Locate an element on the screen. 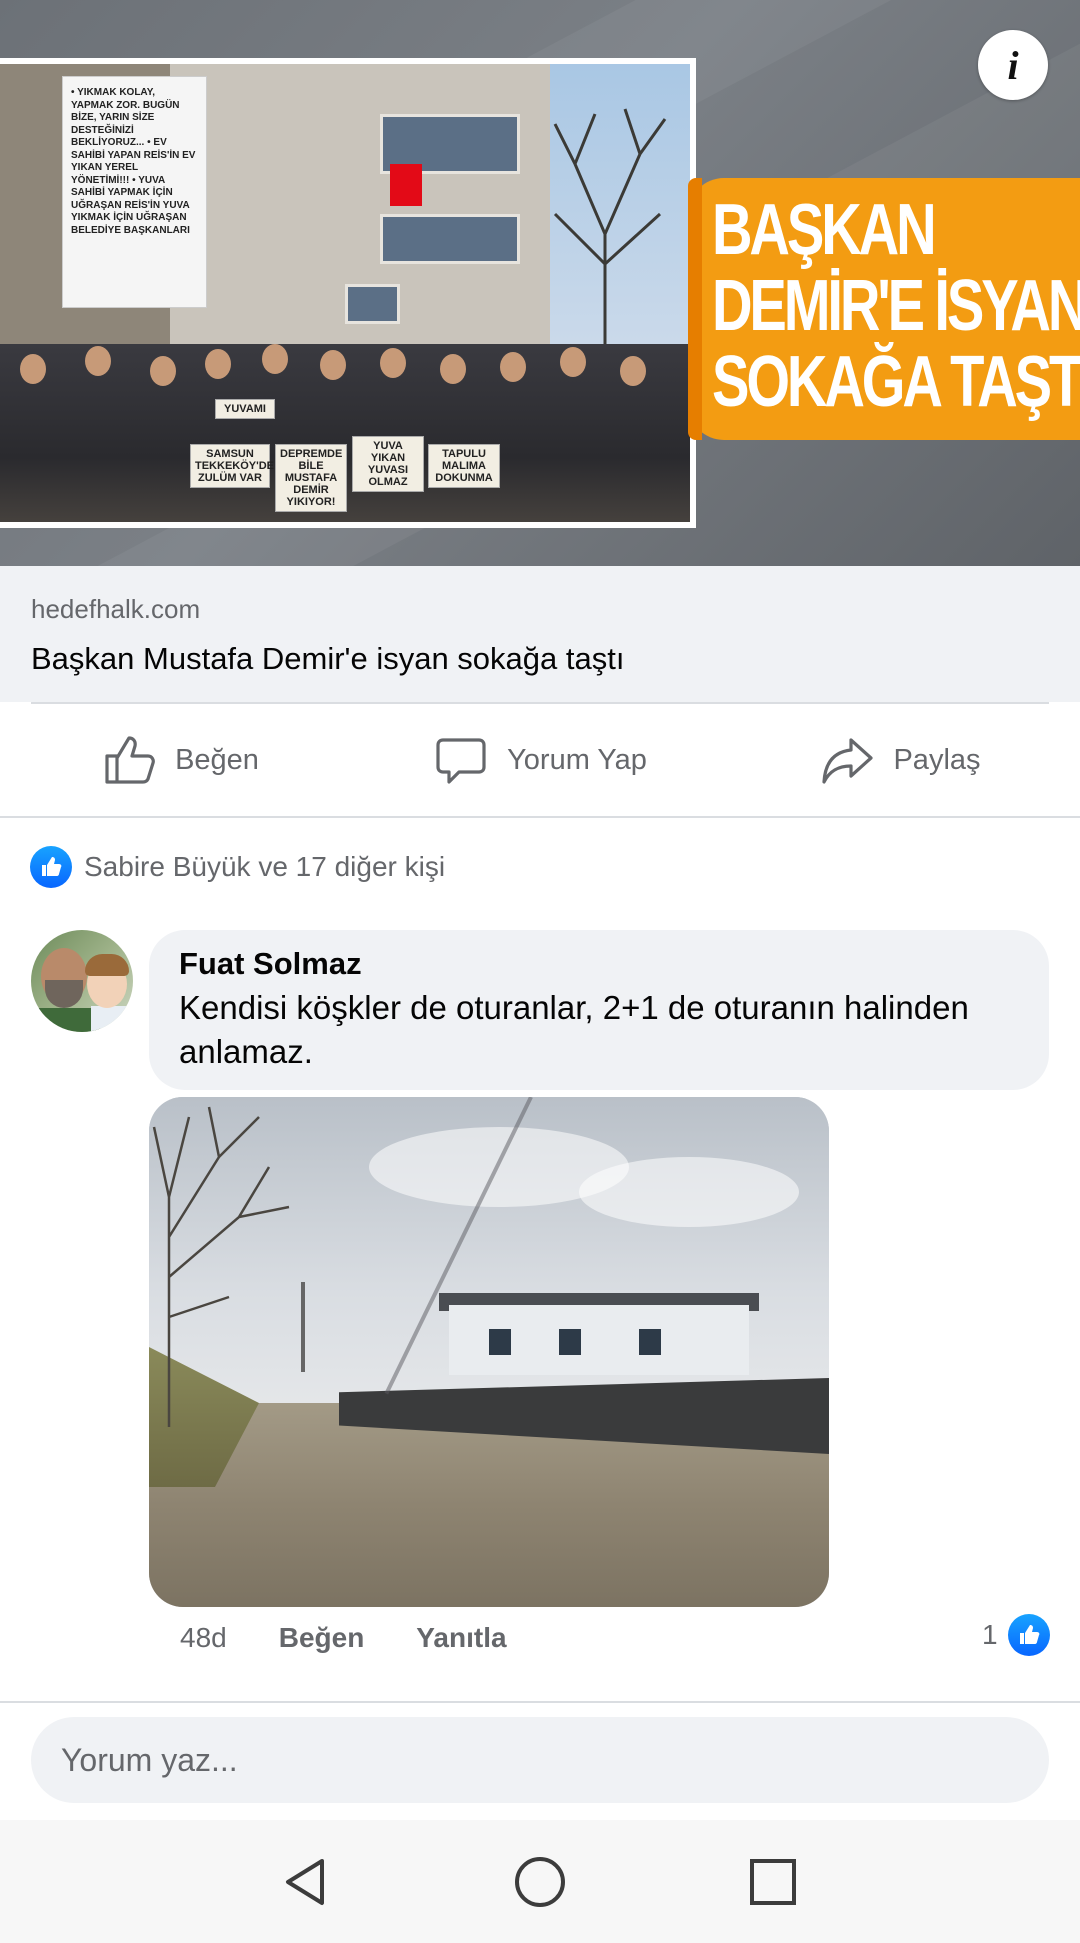 This screenshot has width=1080, height=1943. protest-sign: DEPREMDE BİLE MUSTAFA DEMİR YIKIYOR! is located at coordinates (311, 478).